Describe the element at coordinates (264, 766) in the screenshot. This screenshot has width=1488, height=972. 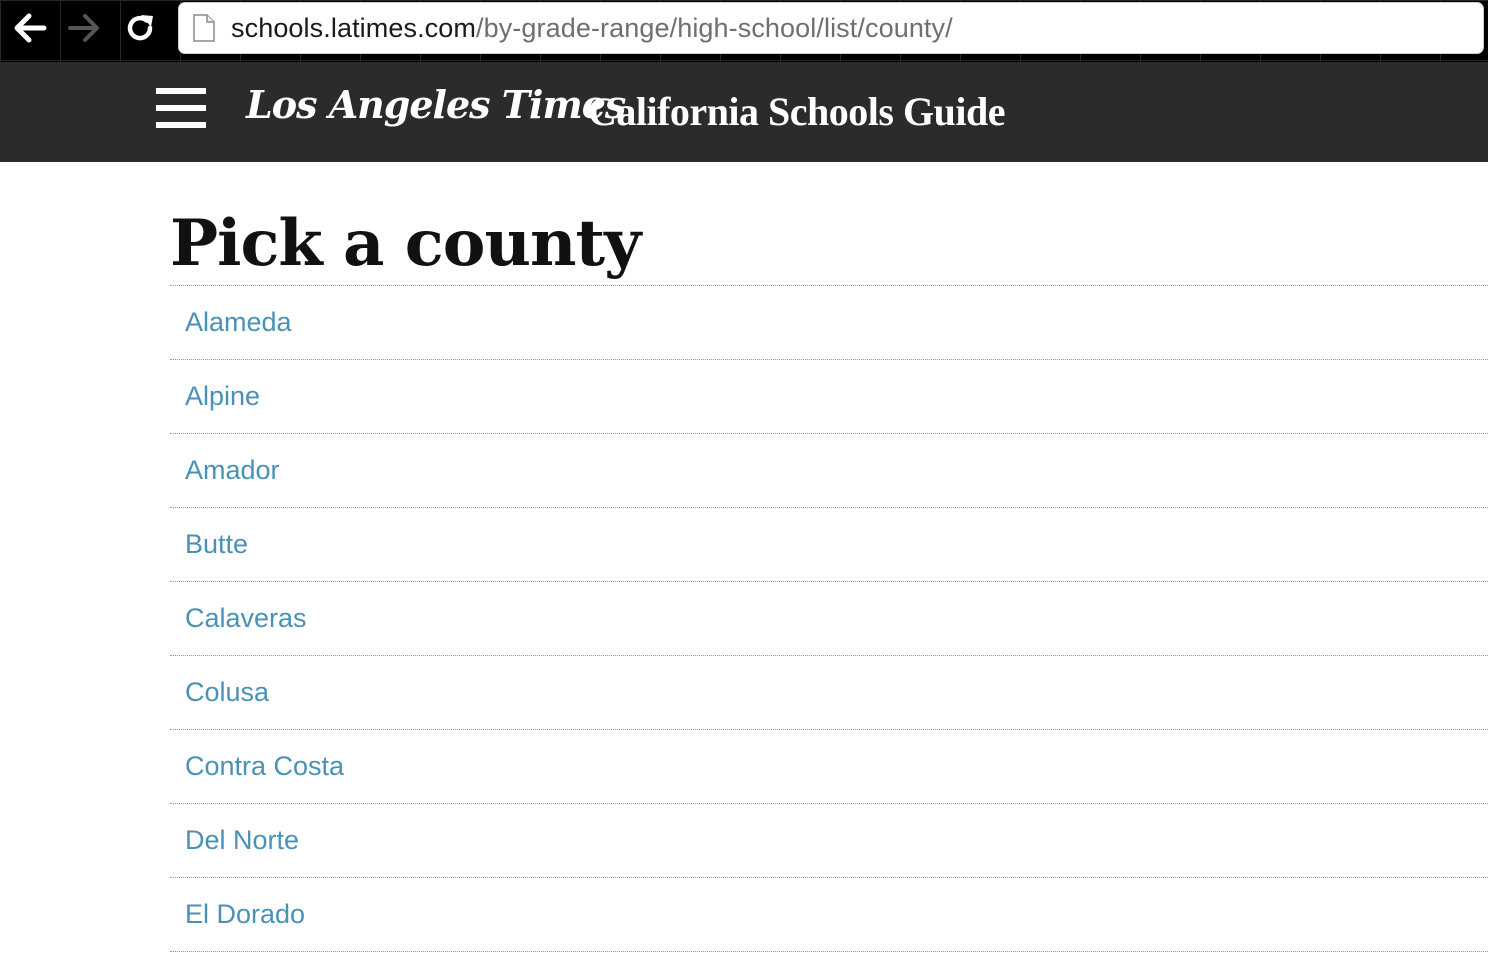
I see `county-link-contra-costa: Contra Costa` at that location.